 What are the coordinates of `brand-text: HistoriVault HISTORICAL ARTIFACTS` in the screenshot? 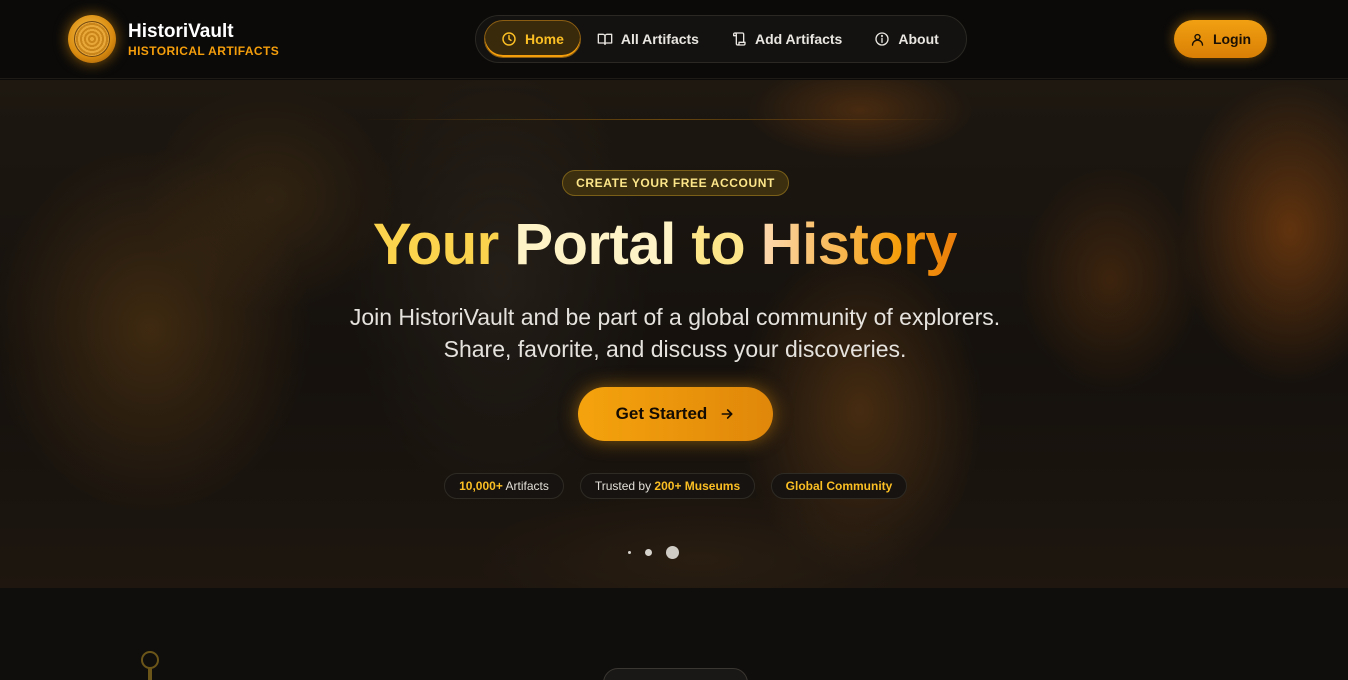 It's located at (203, 39).